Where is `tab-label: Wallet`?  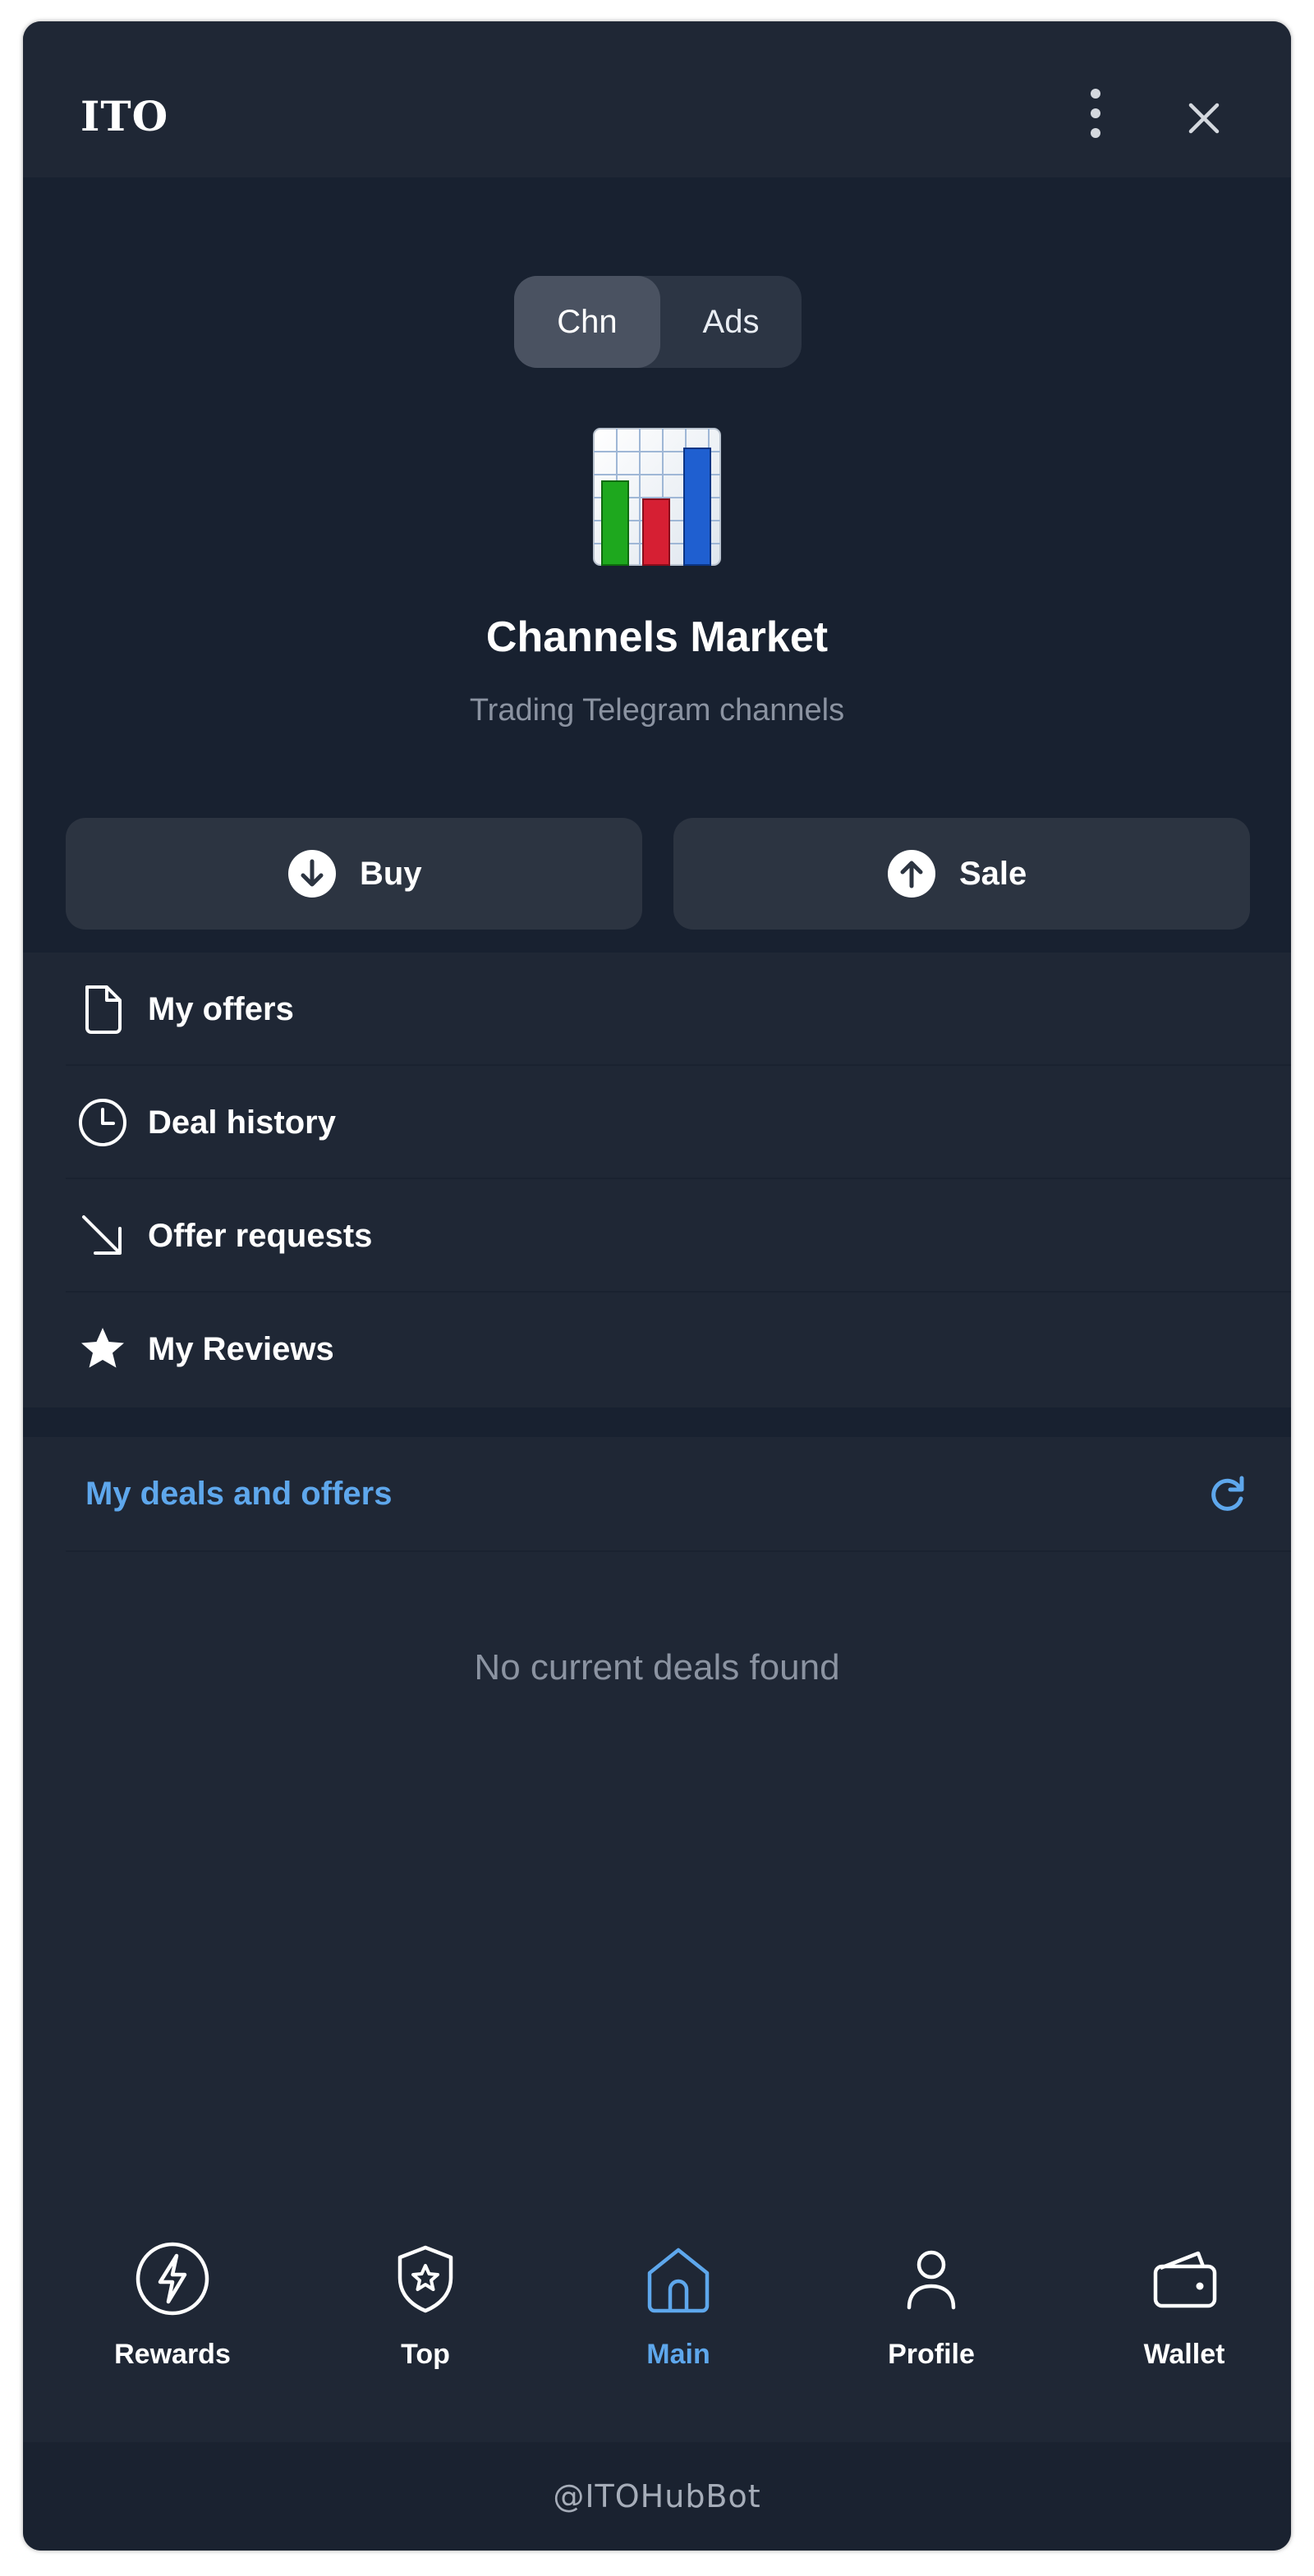 tab-label: Wallet is located at coordinates (1184, 2354).